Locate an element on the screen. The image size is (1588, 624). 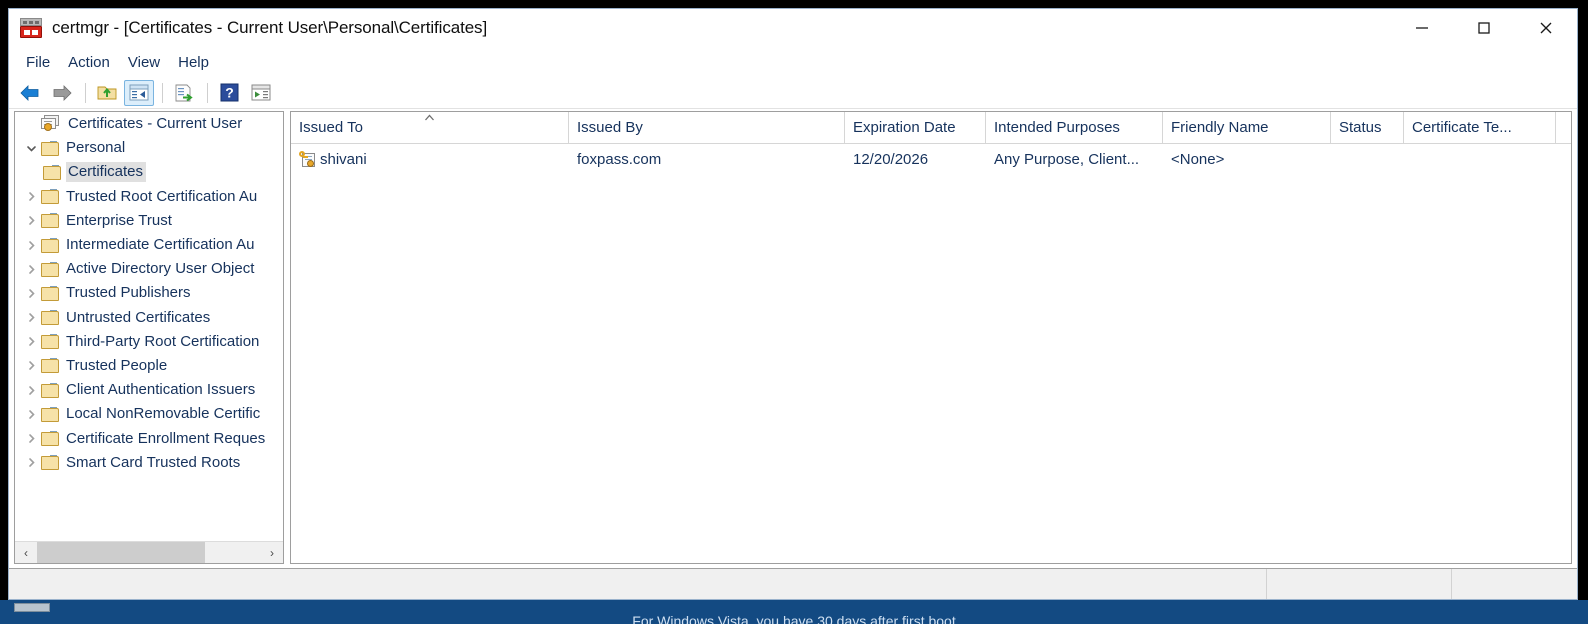
tree-item-certificates-current-user: Certificates - Current User is located at coordinates (149, 124).